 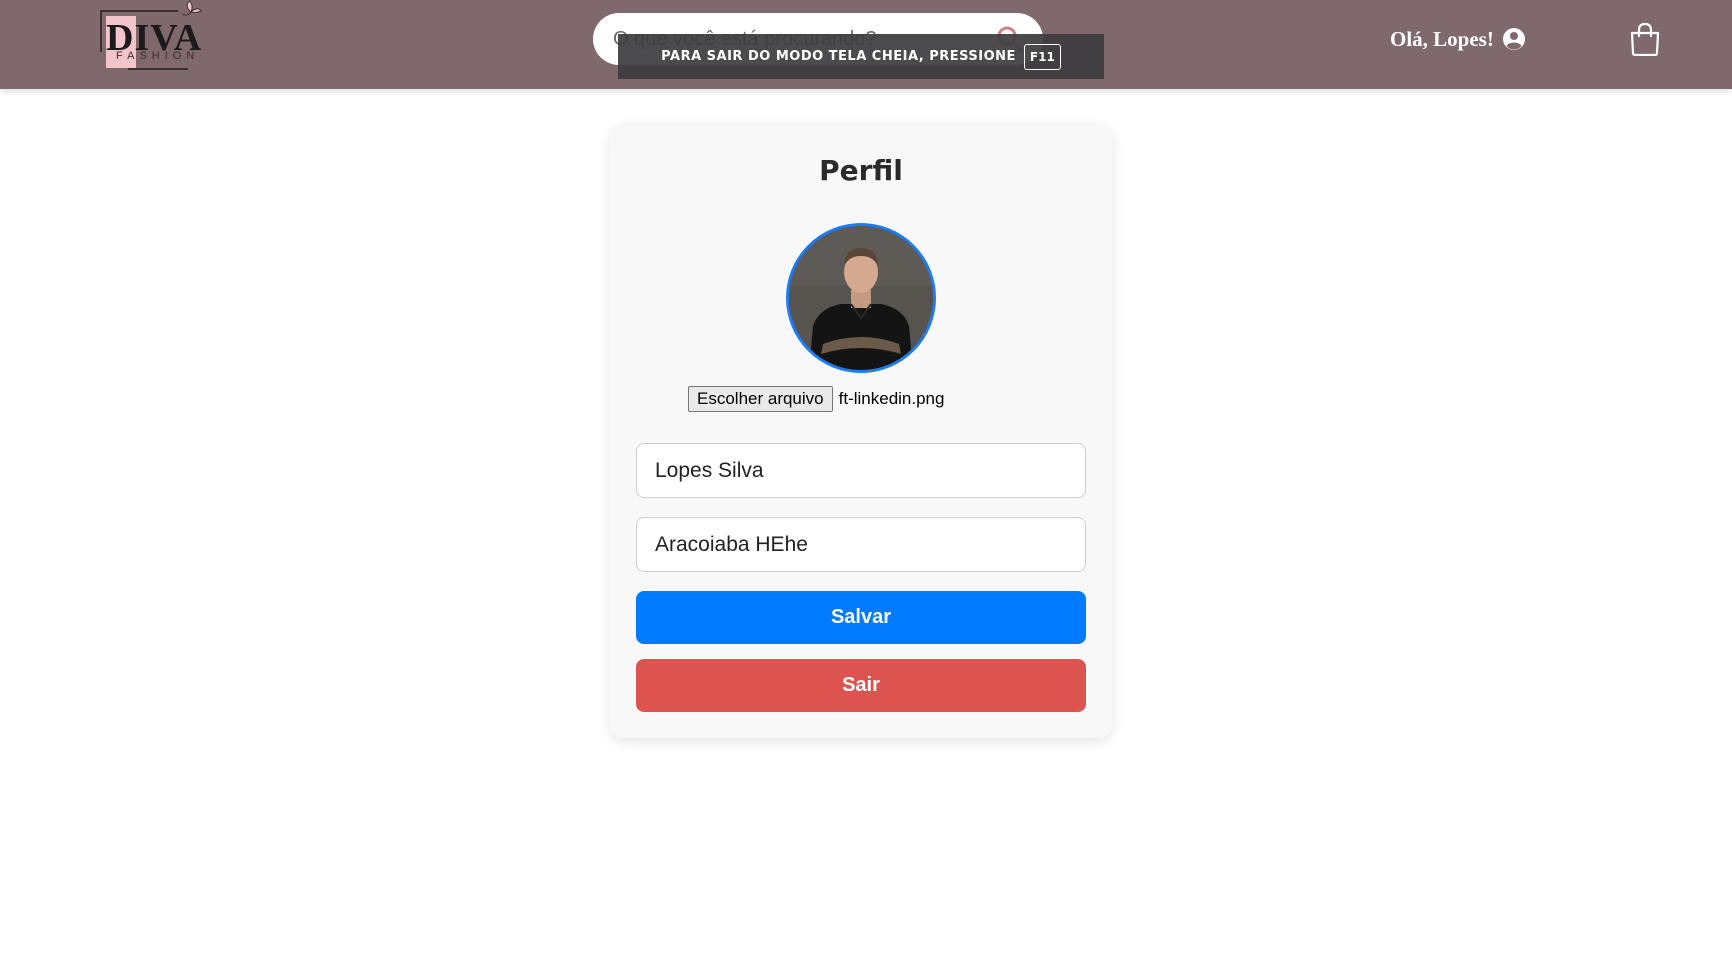 I want to click on greeting-text: Olá, Lopes!, so click(x=1442, y=38).